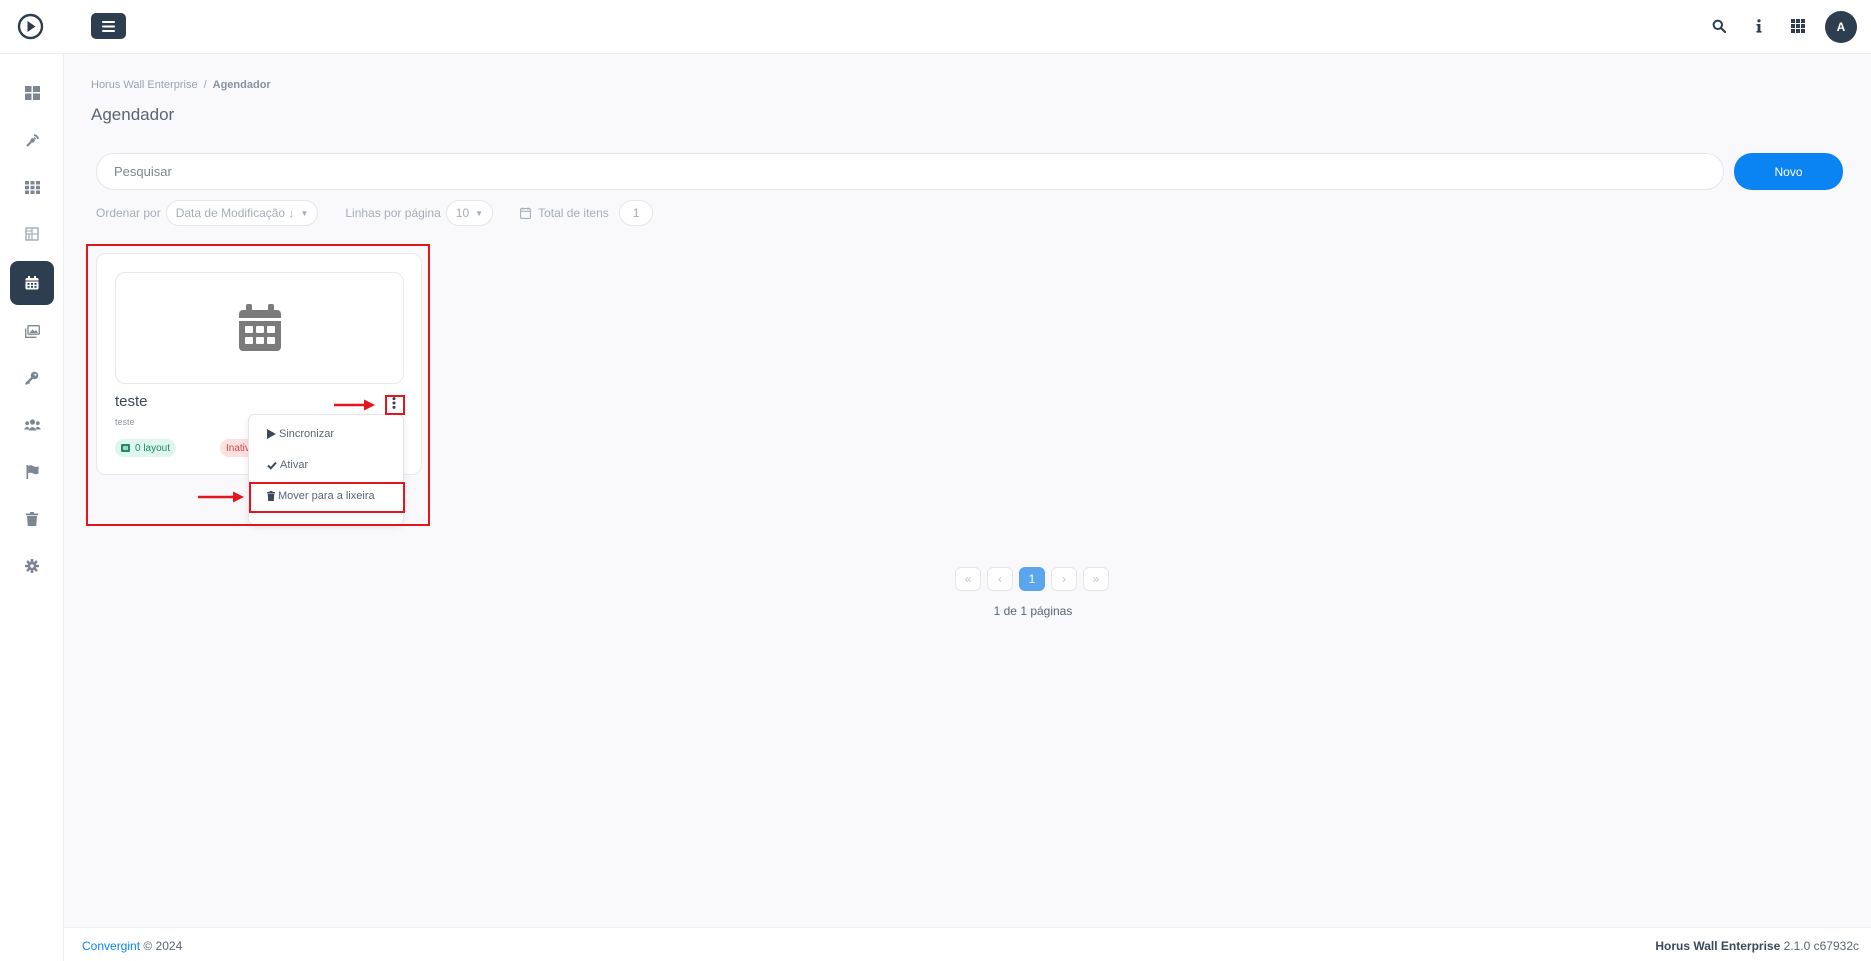 Image resolution: width=1871 pixels, height=961 pixels. I want to click on dashboard-icon, so click(32, 93).